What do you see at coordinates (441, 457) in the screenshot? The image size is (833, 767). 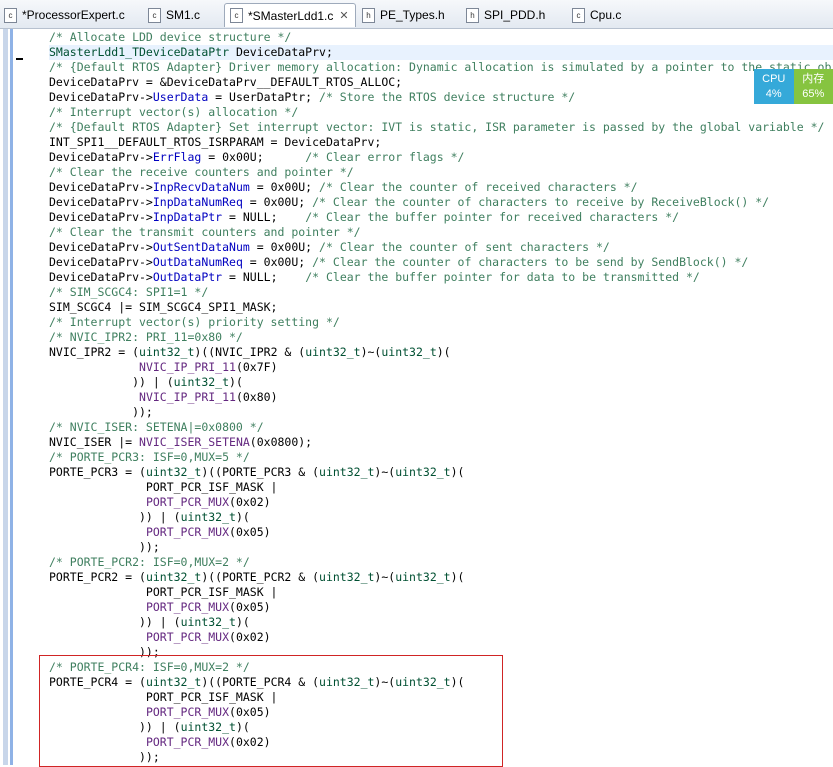 I see `code-line: /* PORTE_PCR3: ISF=0,MUX=5 */` at bounding box center [441, 457].